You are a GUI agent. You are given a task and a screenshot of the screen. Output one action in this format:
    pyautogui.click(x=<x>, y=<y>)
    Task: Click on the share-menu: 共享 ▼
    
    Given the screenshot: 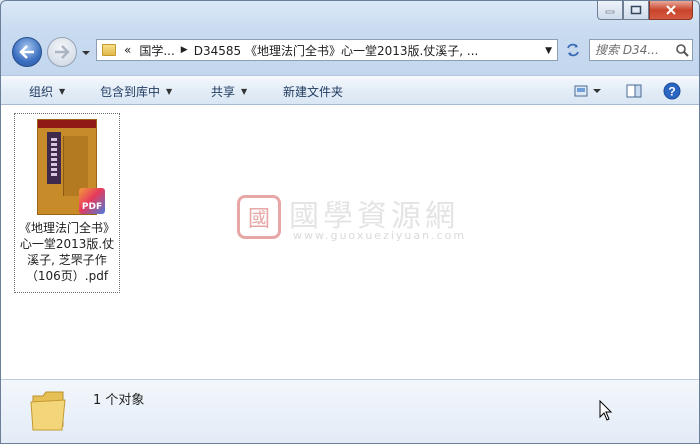 What is the action you would take?
    pyautogui.click(x=229, y=91)
    